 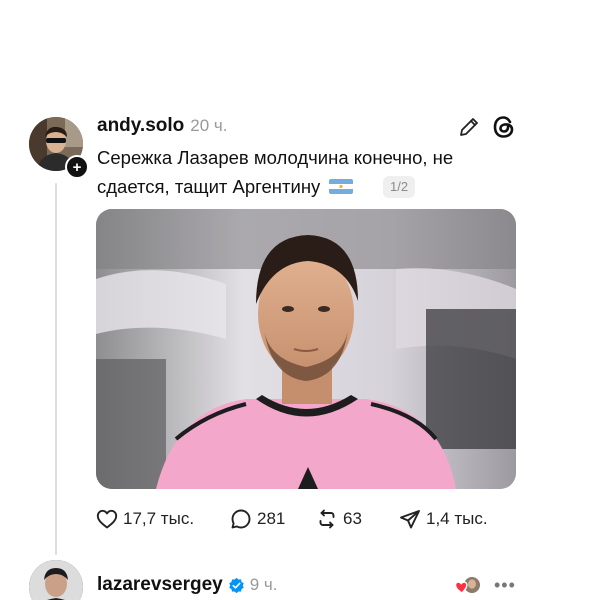 I want to click on post-text-line-1: Сережка Лазарев молодчина конечно, не, so click(x=275, y=157).